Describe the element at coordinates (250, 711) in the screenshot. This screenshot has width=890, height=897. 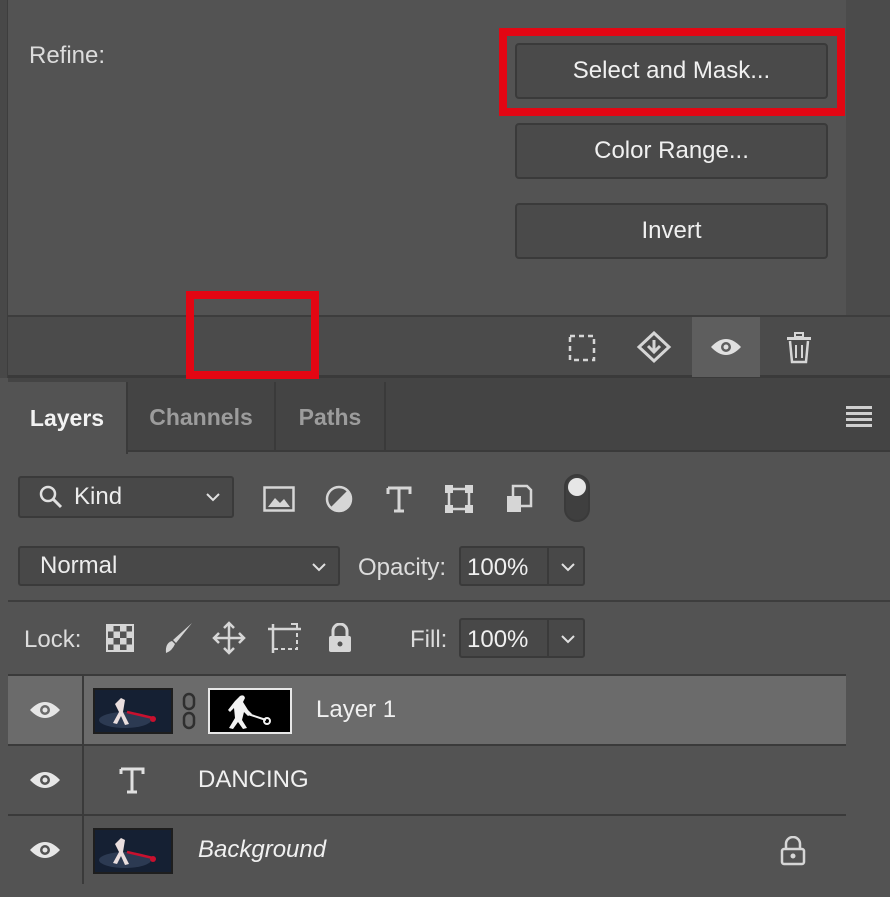
I see `layer-mask-thumbnail` at that location.